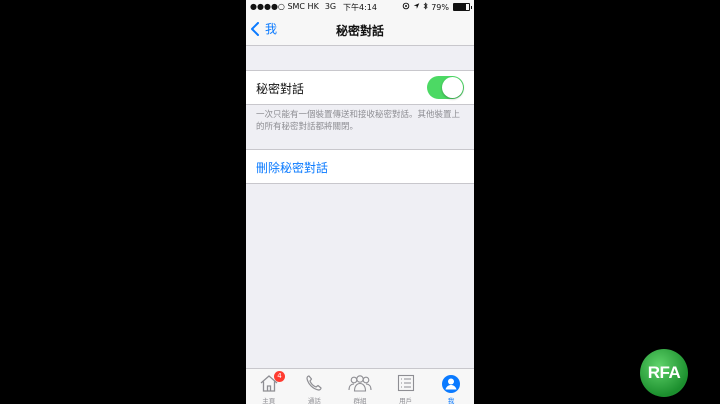  Describe the element at coordinates (425, 7) in the screenshot. I see `bluetooth-icon` at that location.